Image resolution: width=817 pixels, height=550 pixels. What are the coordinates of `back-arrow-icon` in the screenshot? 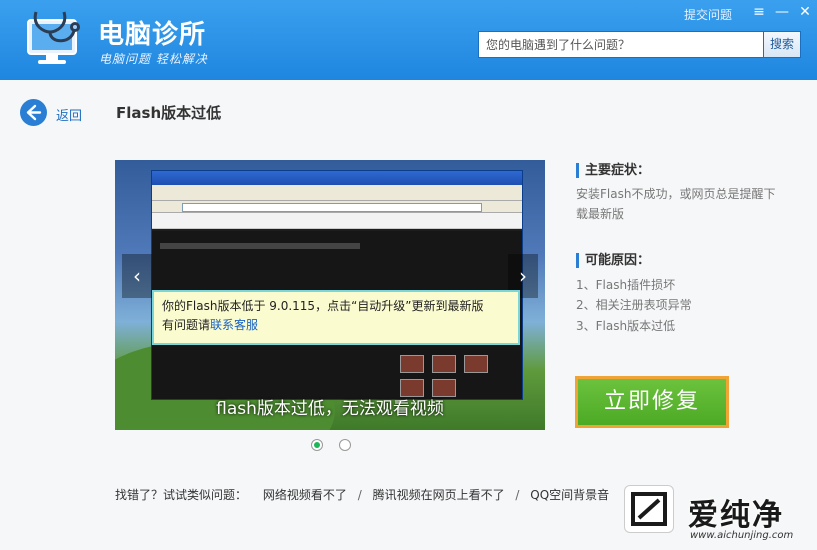 It's located at (34, 112).